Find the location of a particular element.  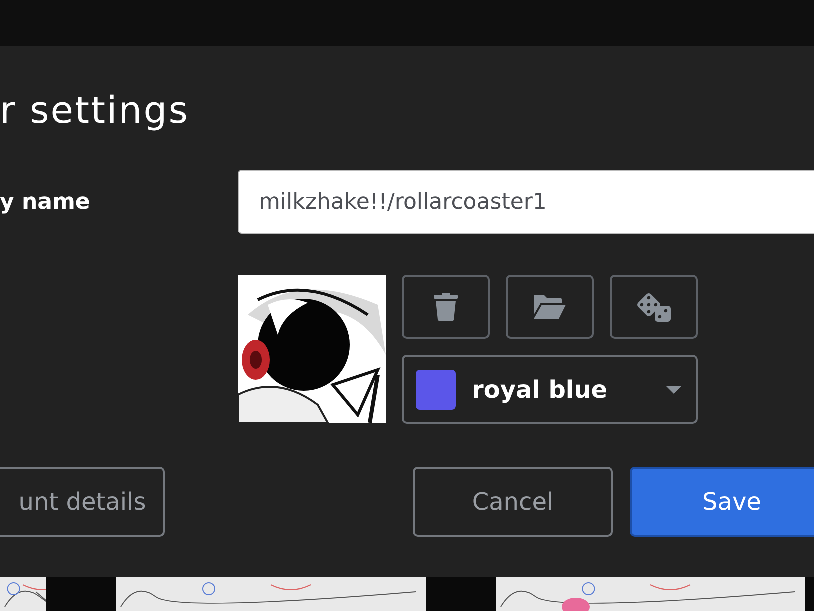

open-button is located at coordinates (550, 307).